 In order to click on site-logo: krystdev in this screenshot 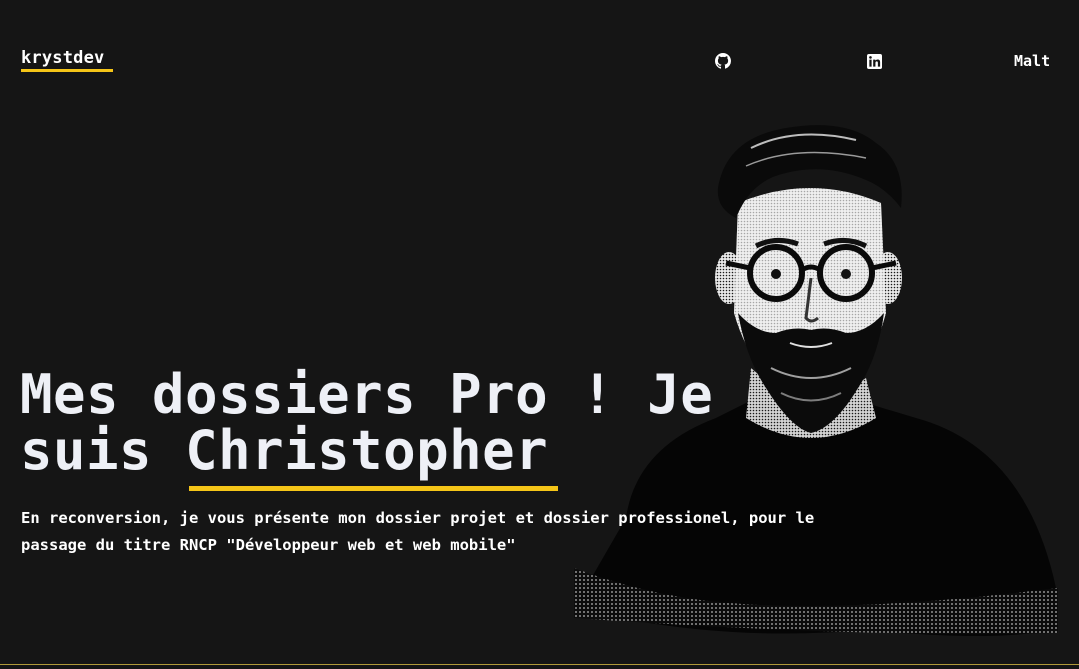, I will do `click(62, 58)`.